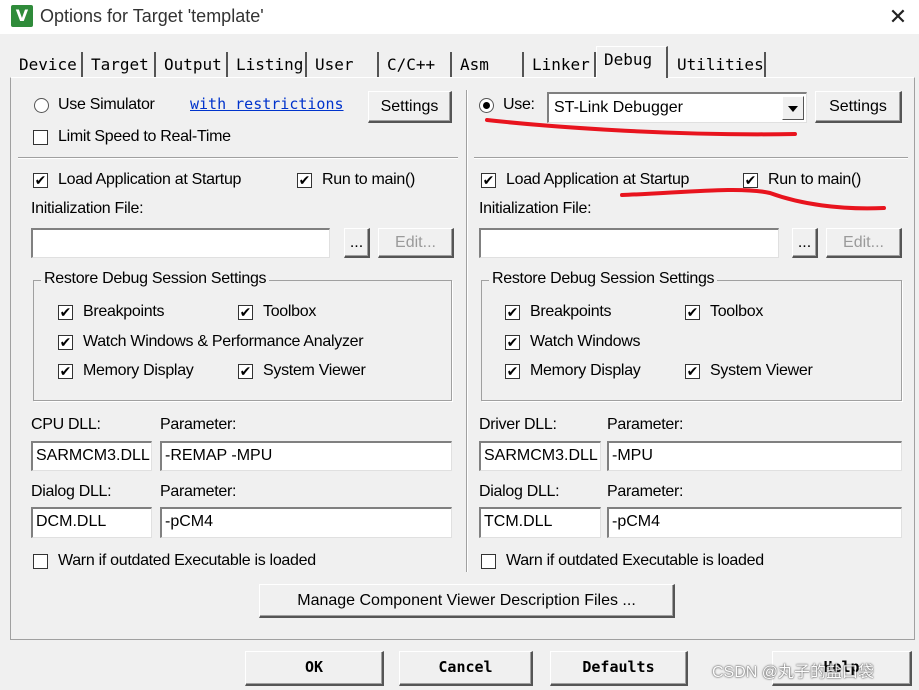 This screenshot has width=919, height=690. I want to click on watermark: CSDN @丸子的盐口袋, so click(793, 672).